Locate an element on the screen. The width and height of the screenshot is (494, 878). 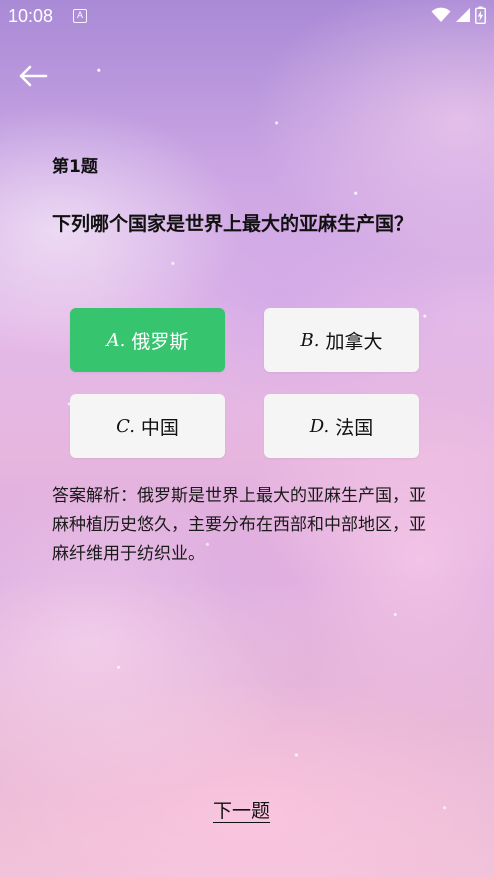
battery-icon is located at coordinates (480, 15).